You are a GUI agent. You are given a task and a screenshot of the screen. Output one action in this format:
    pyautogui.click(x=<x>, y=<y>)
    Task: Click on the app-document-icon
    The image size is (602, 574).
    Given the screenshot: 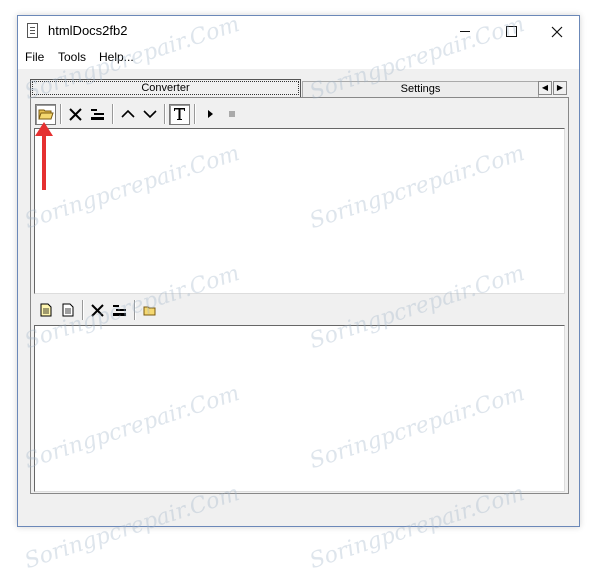 What is the action you would take?
    pyautogui.click(x=32, y=30)
    